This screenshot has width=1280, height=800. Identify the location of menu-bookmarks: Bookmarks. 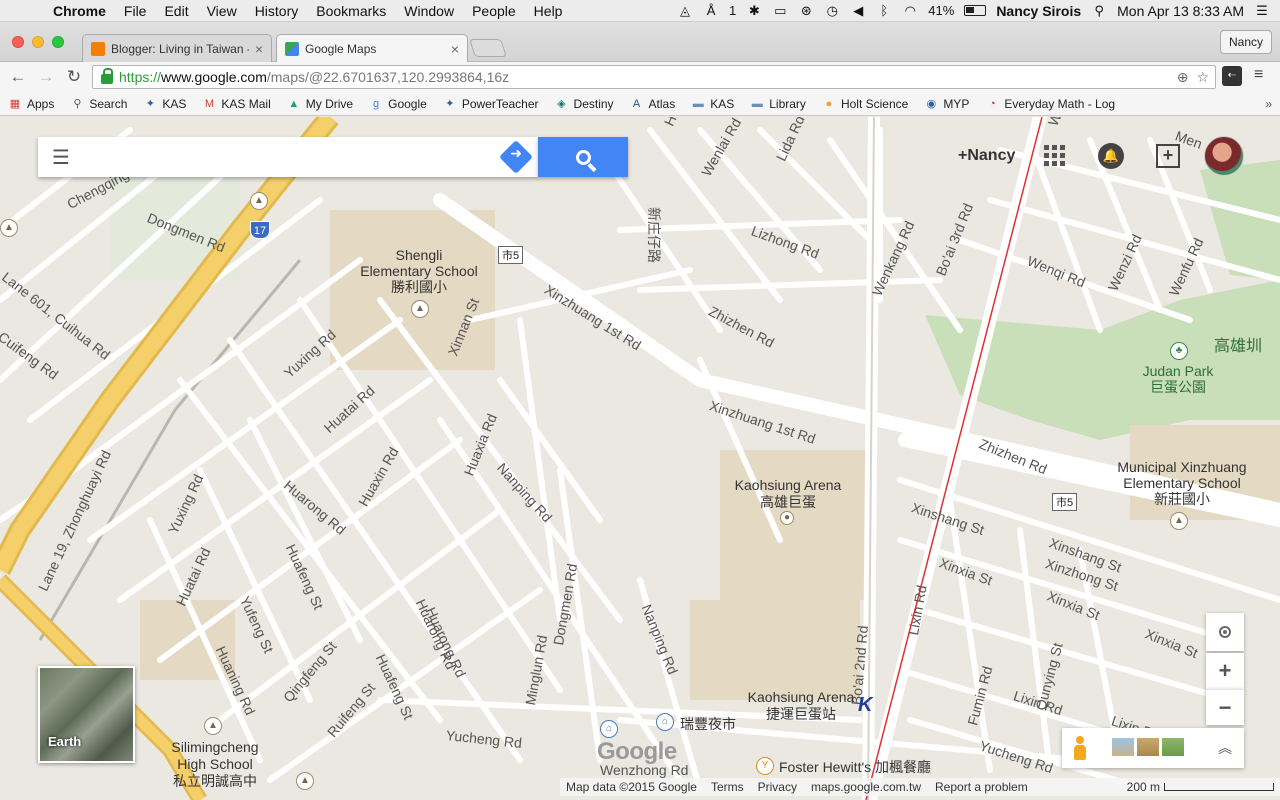
(351, 11).